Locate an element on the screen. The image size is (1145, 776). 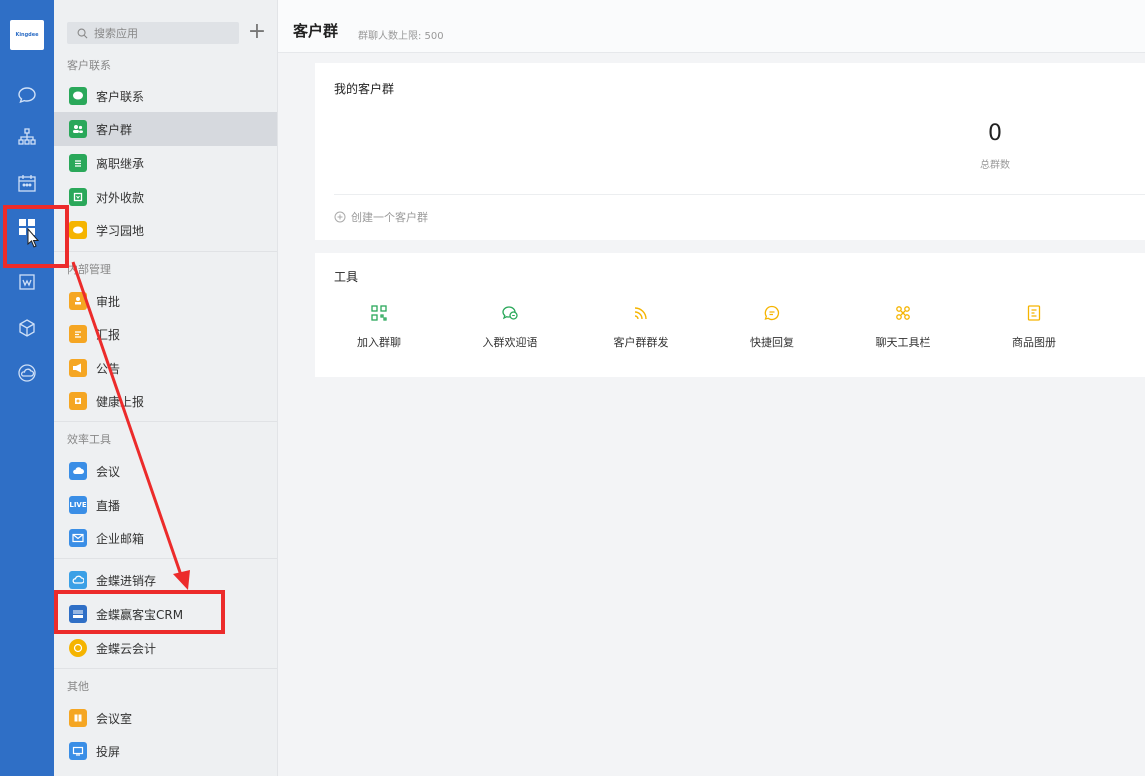
sidebar-item-approval: 审批 is located at coordinates (165, 301).